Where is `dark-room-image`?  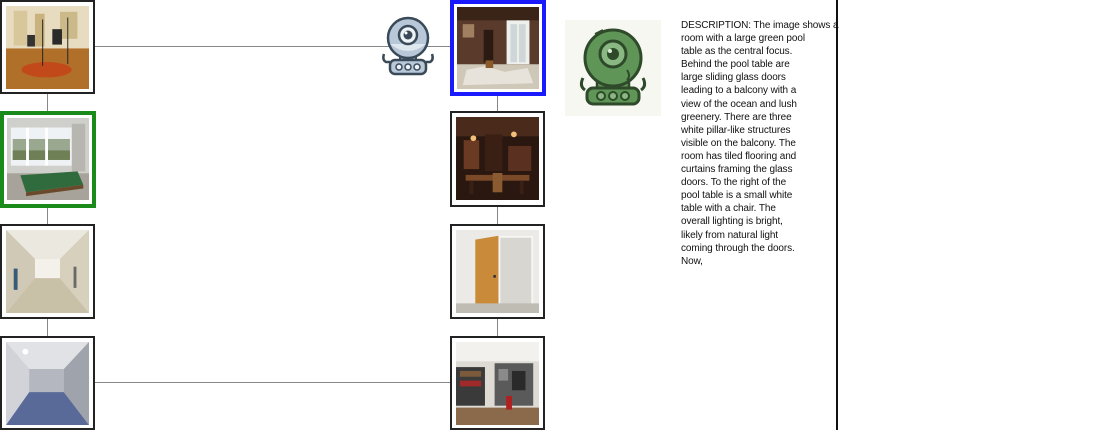 dark-room-image is located at coordinates (497, 158).